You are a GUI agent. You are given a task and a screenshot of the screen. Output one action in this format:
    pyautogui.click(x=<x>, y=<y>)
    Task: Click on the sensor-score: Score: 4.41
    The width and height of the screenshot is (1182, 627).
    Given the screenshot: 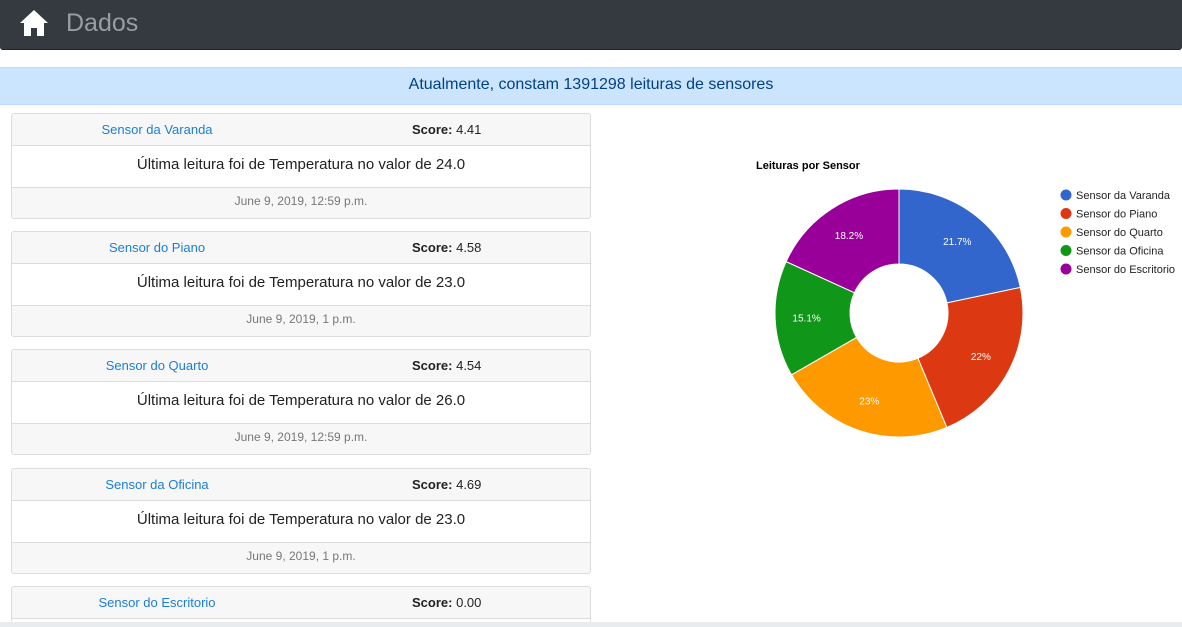 What is the action you would take?
    pyautogui.click(x=447, y=129)
    